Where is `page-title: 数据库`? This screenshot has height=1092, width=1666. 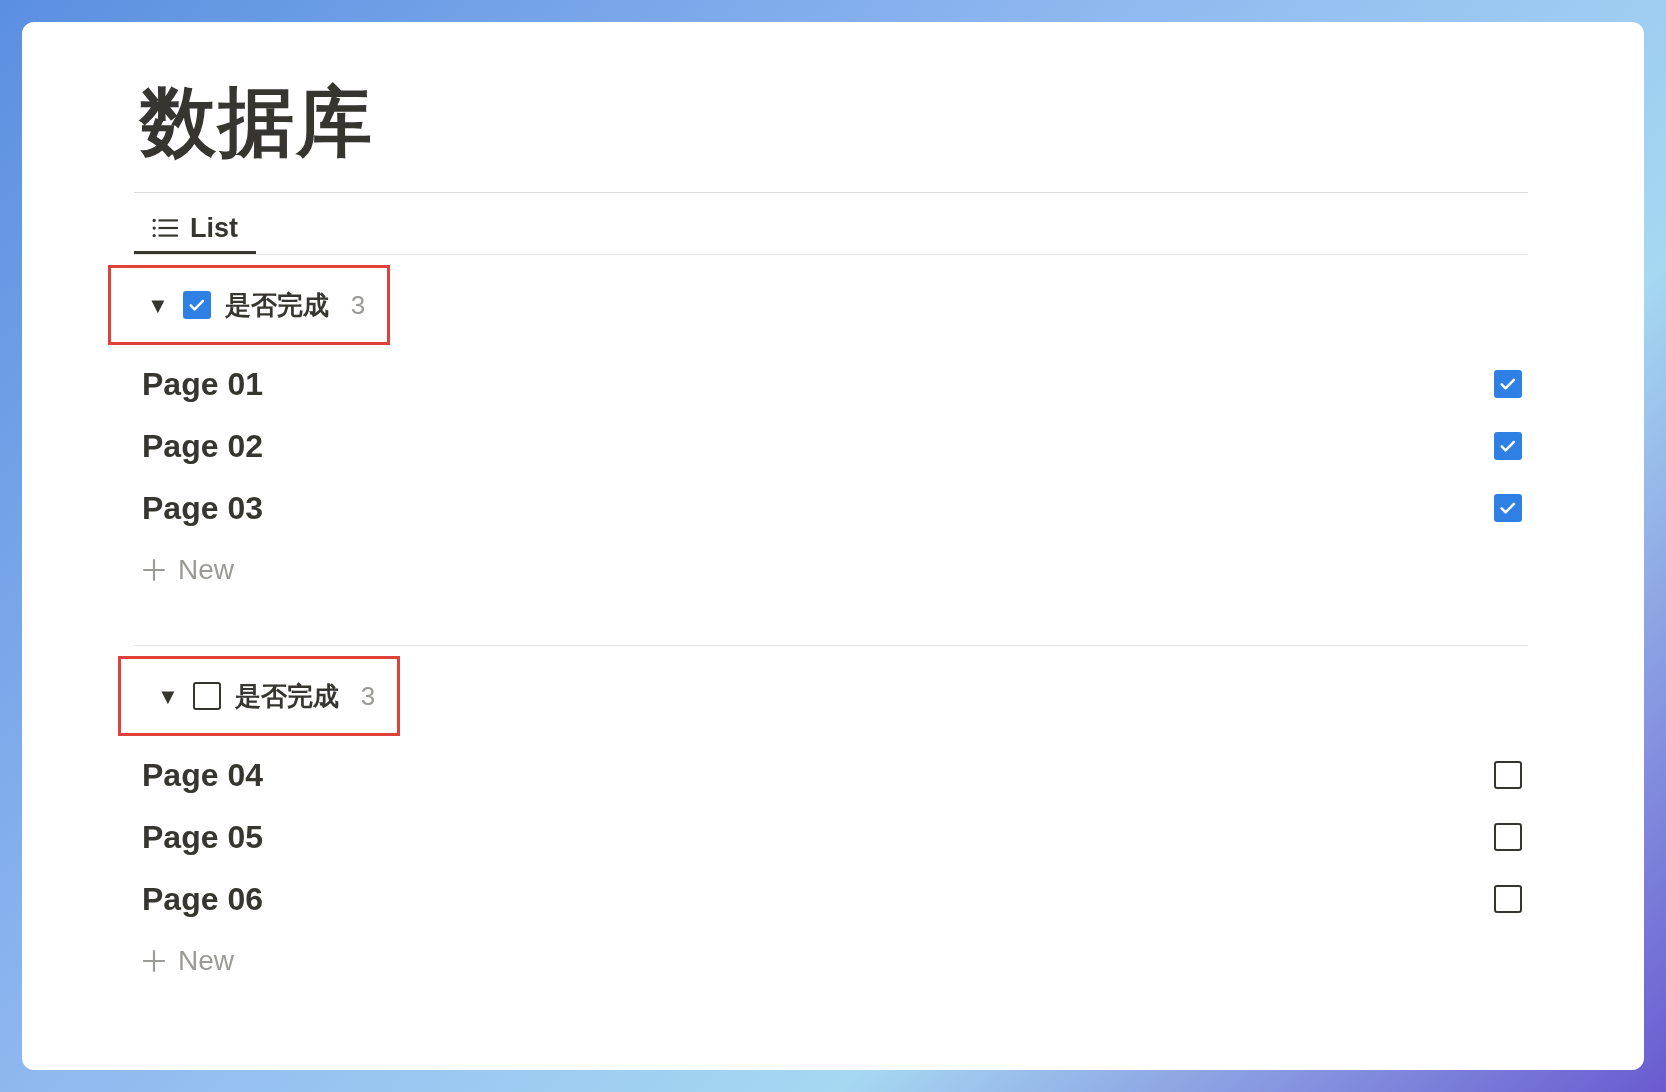 page-title: 数据库 is located at coordinates (256, 126).